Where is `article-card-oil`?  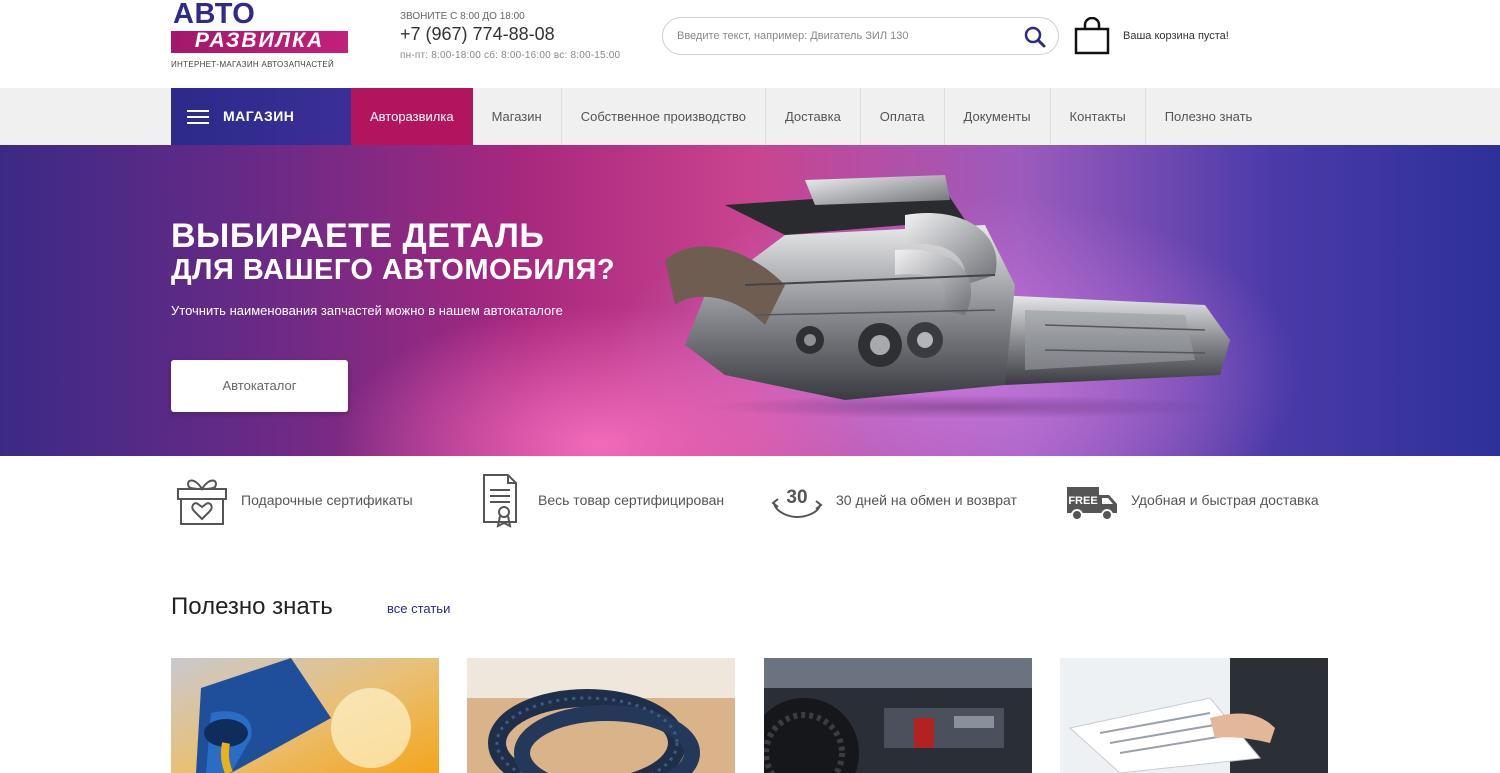 article-card-oil is located at coordinates (305, 715).